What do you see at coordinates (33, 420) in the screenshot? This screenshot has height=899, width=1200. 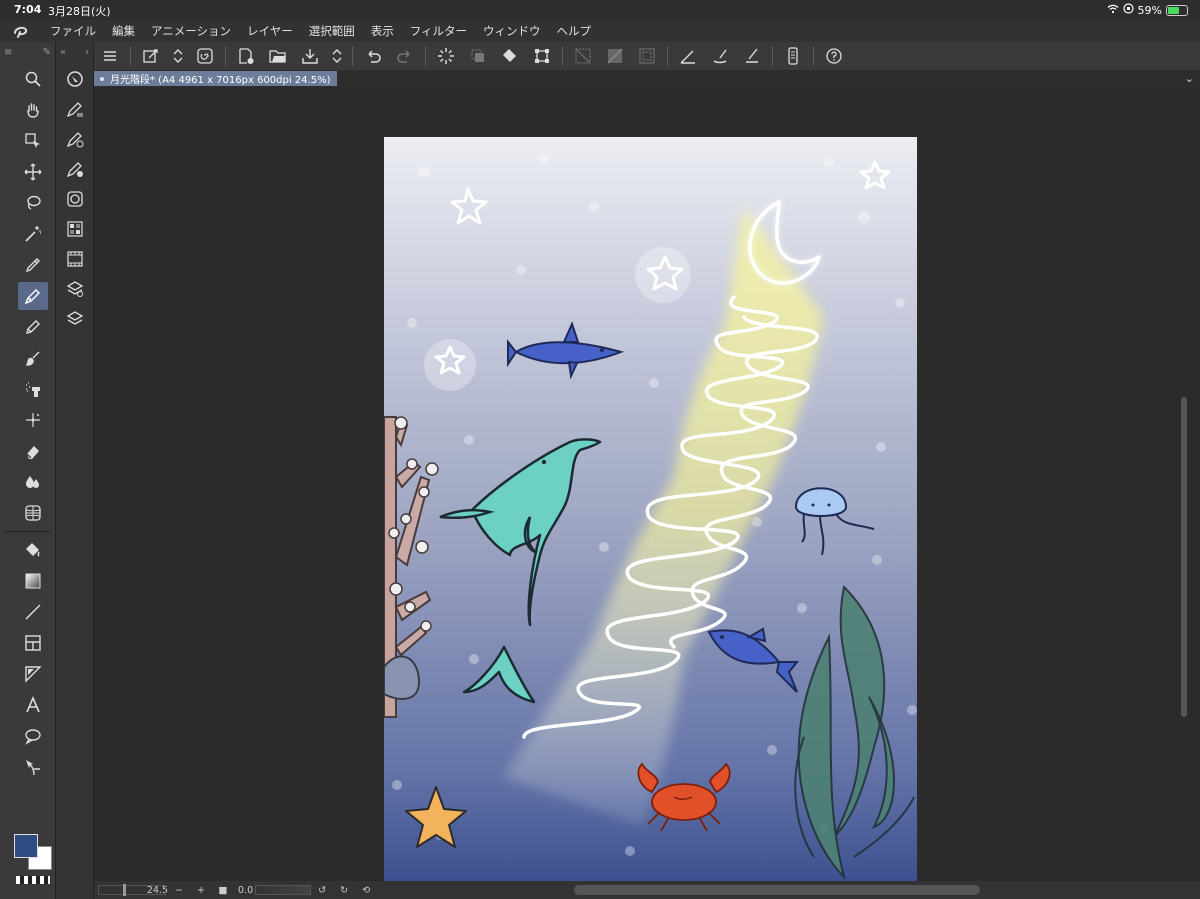 I see `tool-decoration` at bounding box center [33, 420].